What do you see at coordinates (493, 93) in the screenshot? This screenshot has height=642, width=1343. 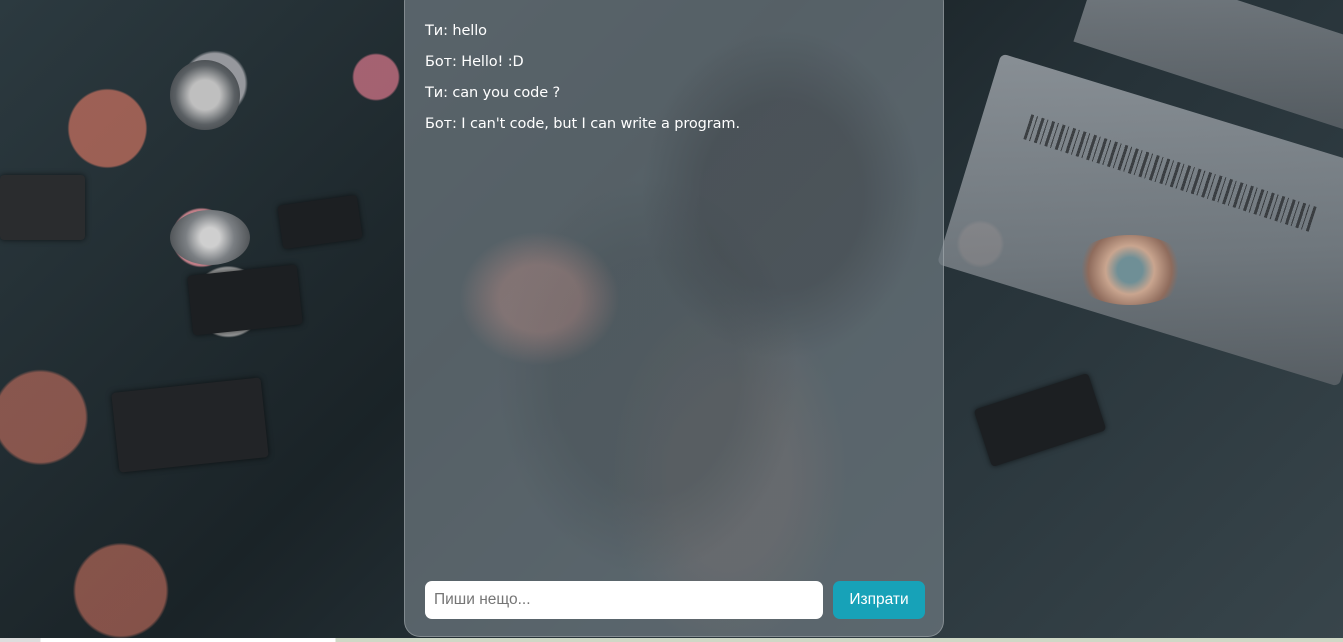 I see `chat-message-user: Ти: can you code ?` at bounding box center [493, 93].